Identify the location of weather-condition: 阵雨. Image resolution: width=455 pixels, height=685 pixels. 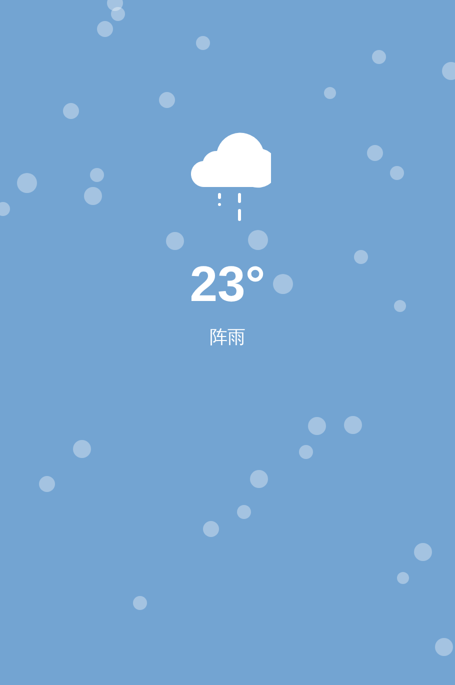
(228, 338).